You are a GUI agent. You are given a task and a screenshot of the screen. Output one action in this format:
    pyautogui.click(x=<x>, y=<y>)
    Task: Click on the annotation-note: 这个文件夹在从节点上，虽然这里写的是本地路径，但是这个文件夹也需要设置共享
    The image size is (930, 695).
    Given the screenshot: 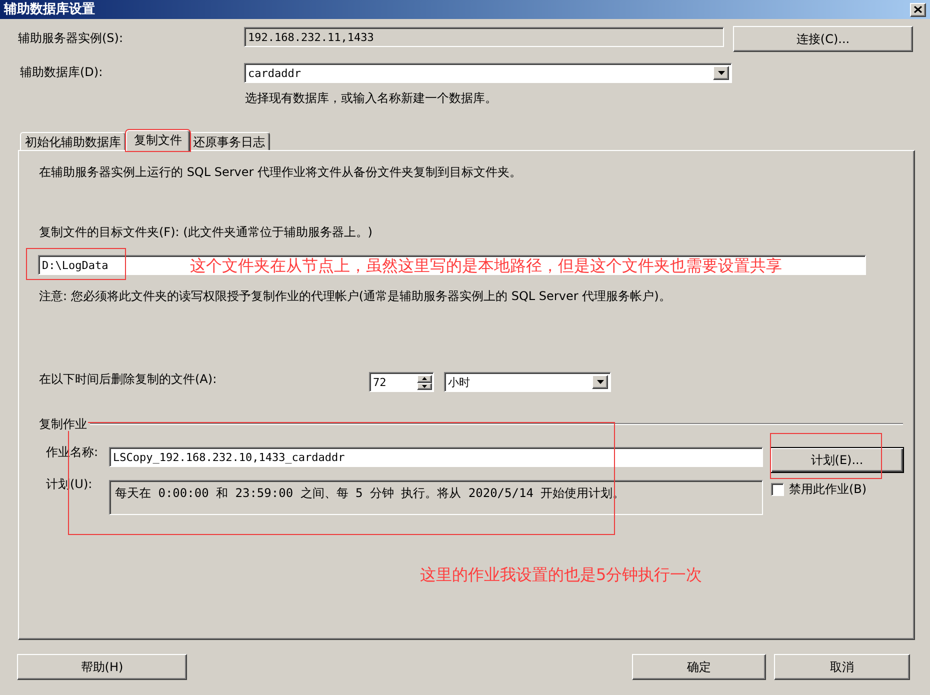 What is the action you would take?
    pyautogui.click(x=486, y=266)
    